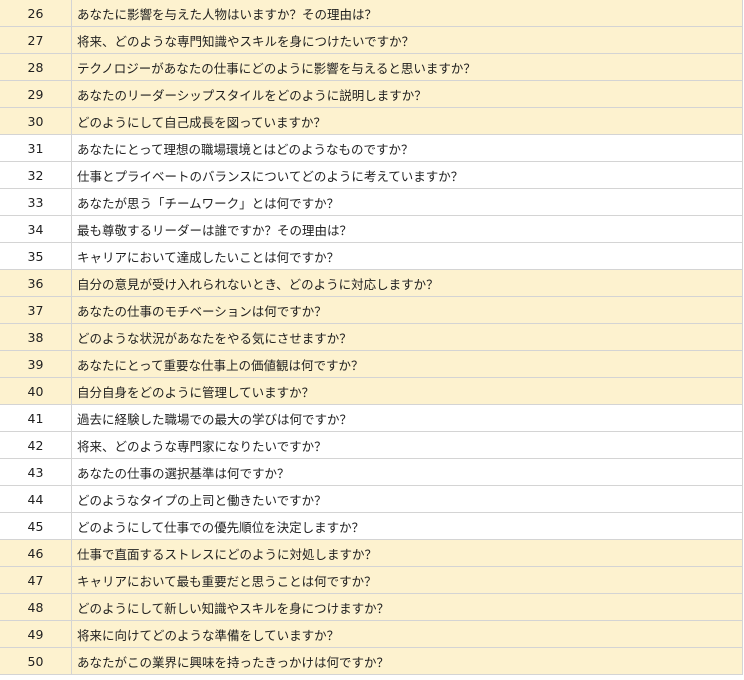  I want to click on table-row: 32 仕事とプライベートのバランスについてどのように考えていますか？, so click(371, 175).